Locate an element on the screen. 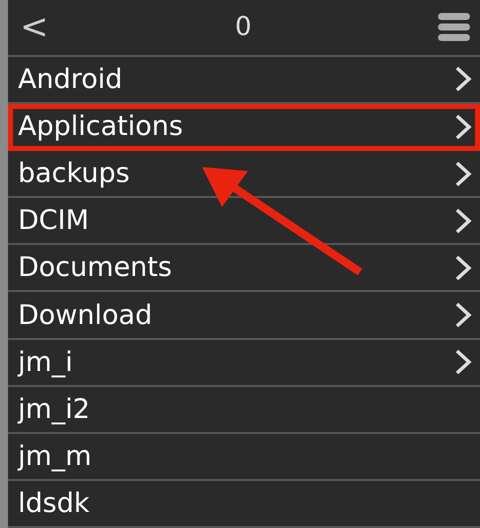  folder-row: Download is located at coordinates (244, 316).